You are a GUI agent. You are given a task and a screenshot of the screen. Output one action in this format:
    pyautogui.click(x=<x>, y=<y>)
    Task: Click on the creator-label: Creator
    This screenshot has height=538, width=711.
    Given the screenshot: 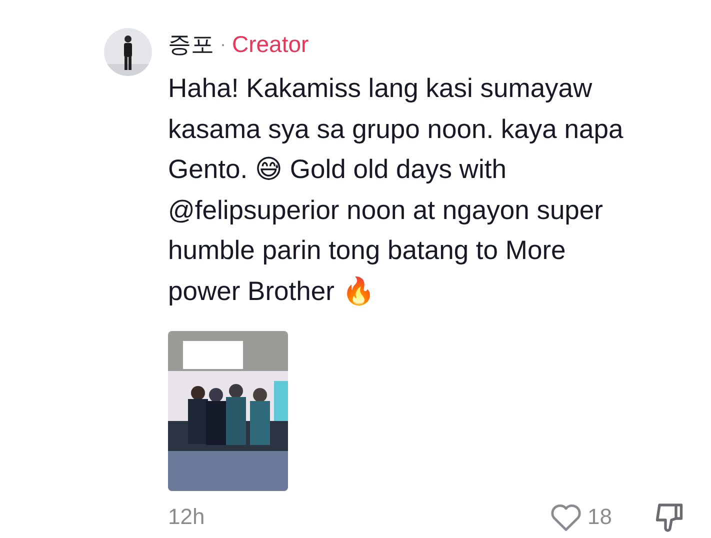 What is the action you would take?
    pyautogui.click(x=270, y=44)
    